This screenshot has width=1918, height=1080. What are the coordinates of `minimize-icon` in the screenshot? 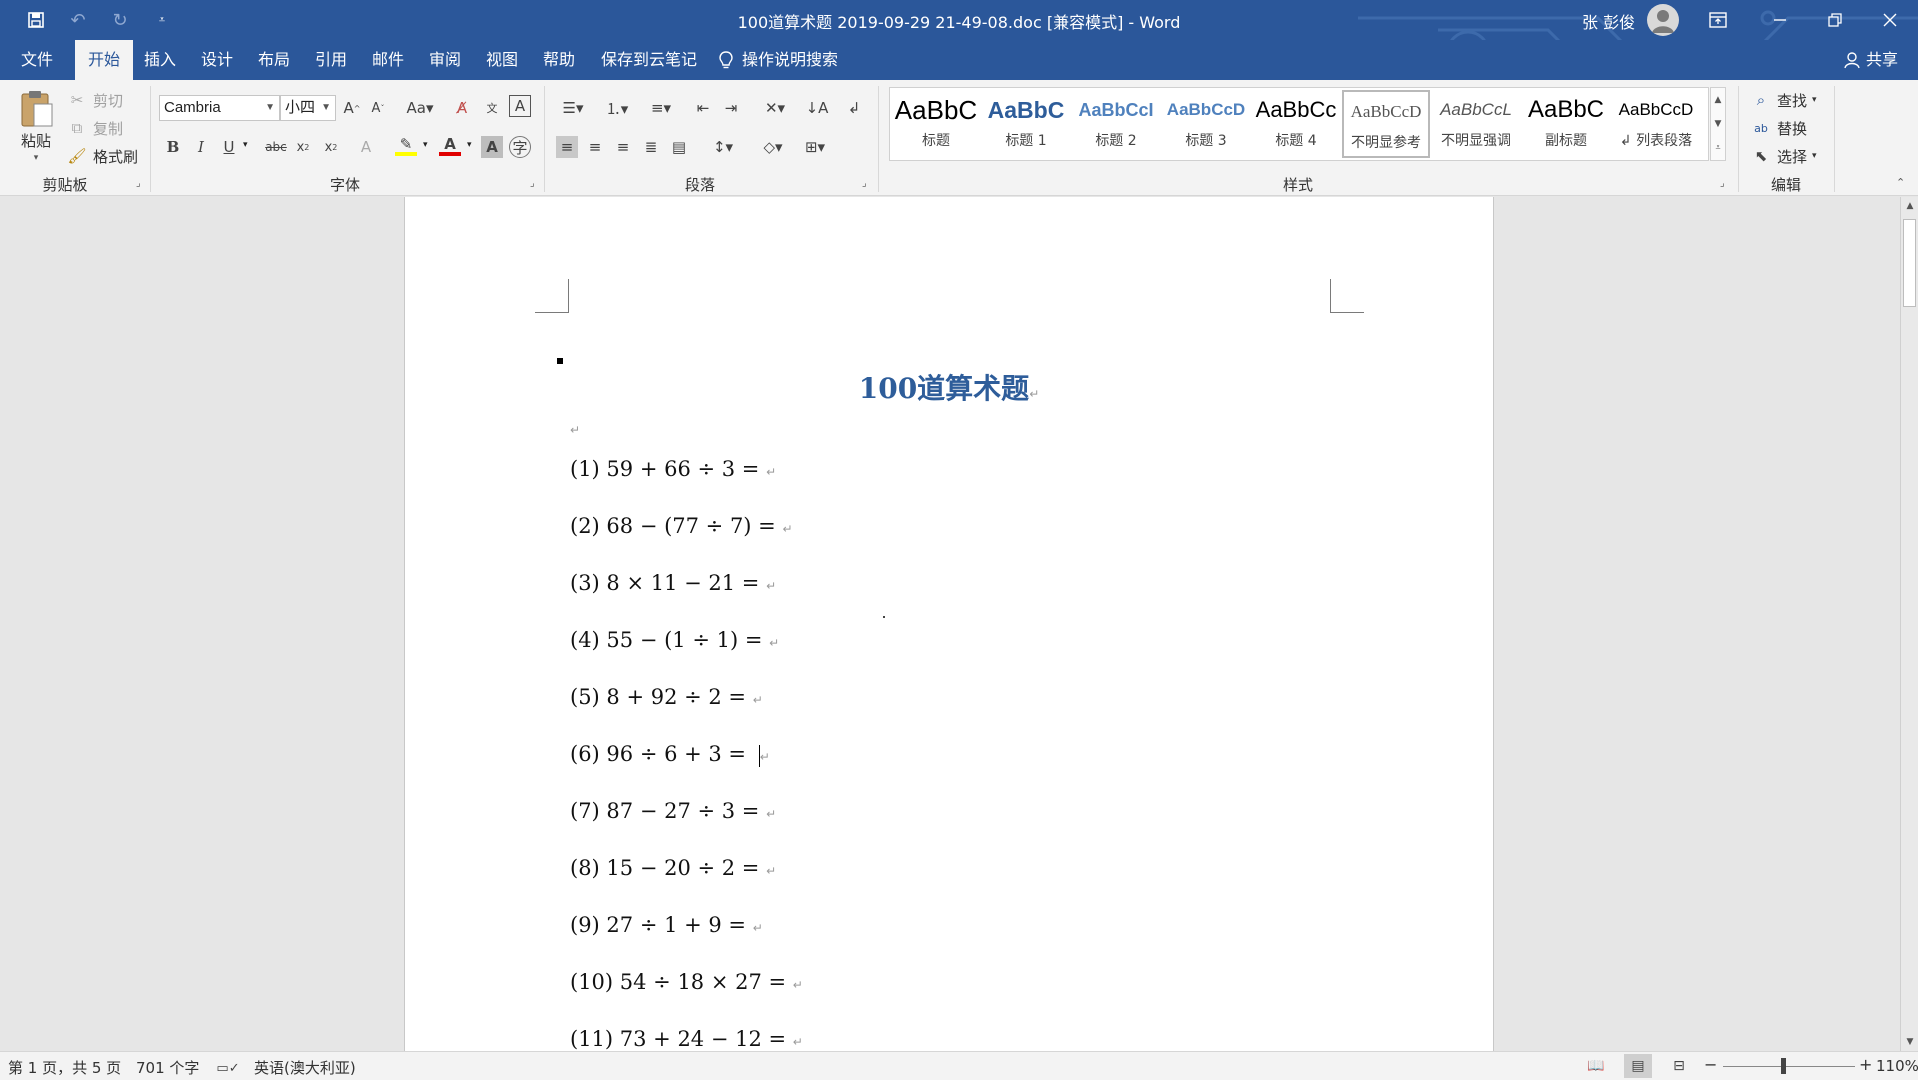 It's located at (1780, 20).